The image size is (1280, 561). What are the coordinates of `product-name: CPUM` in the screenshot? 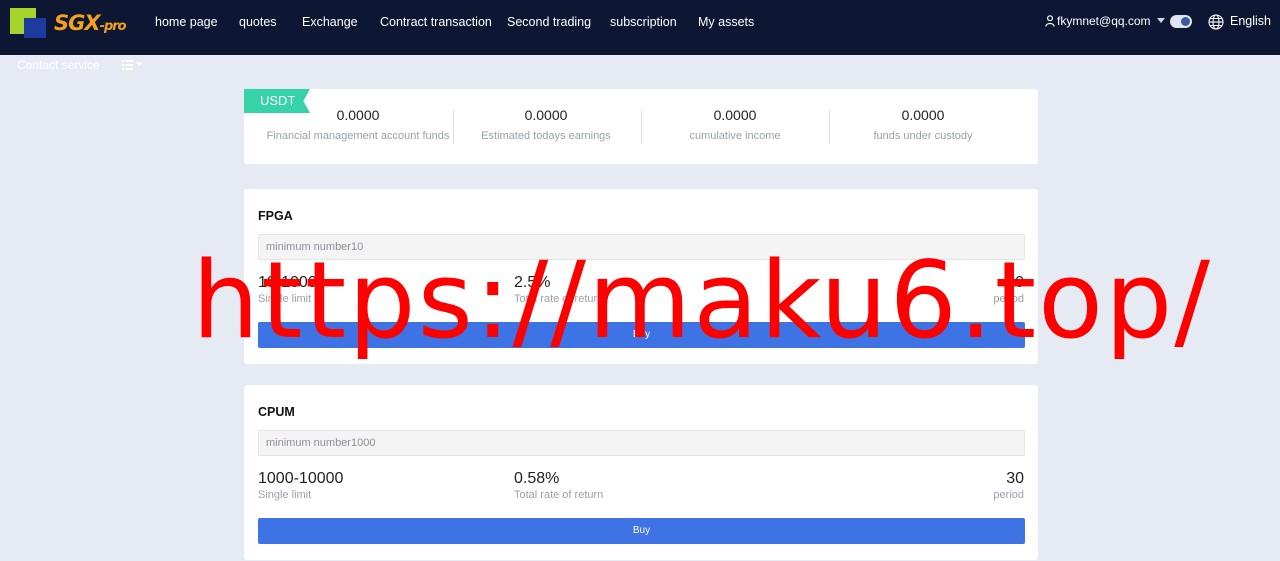 It's located at (276, 412).